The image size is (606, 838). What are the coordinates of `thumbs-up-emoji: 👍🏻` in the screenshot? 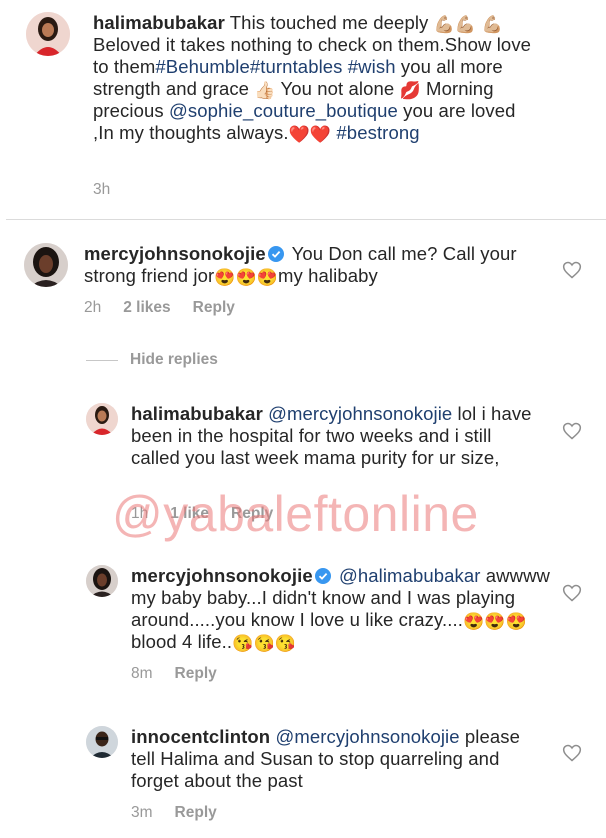 It's located at (265, 90).